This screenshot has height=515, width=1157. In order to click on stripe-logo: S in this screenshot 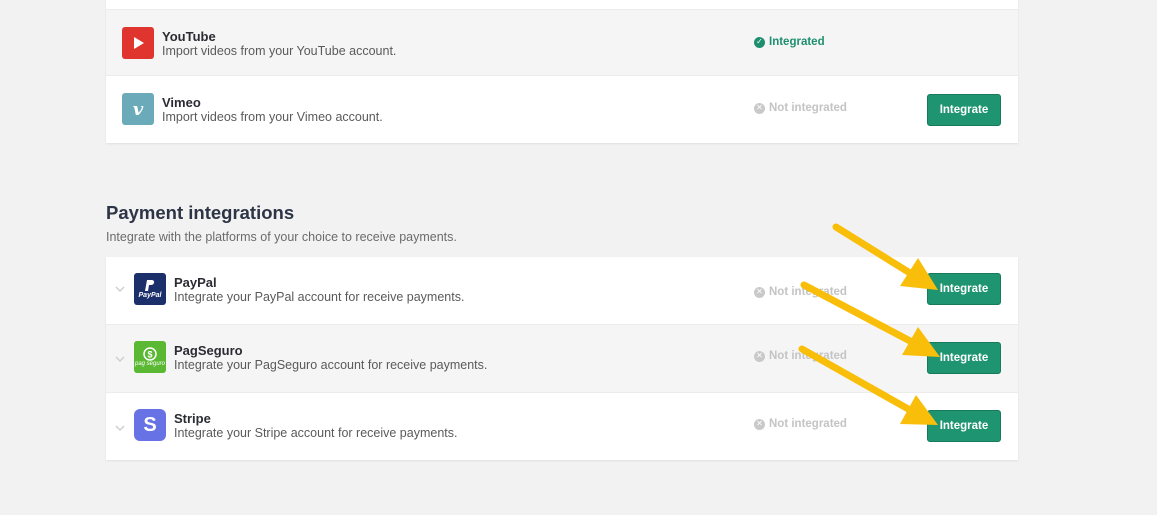, I will do `click(150, 425)`.